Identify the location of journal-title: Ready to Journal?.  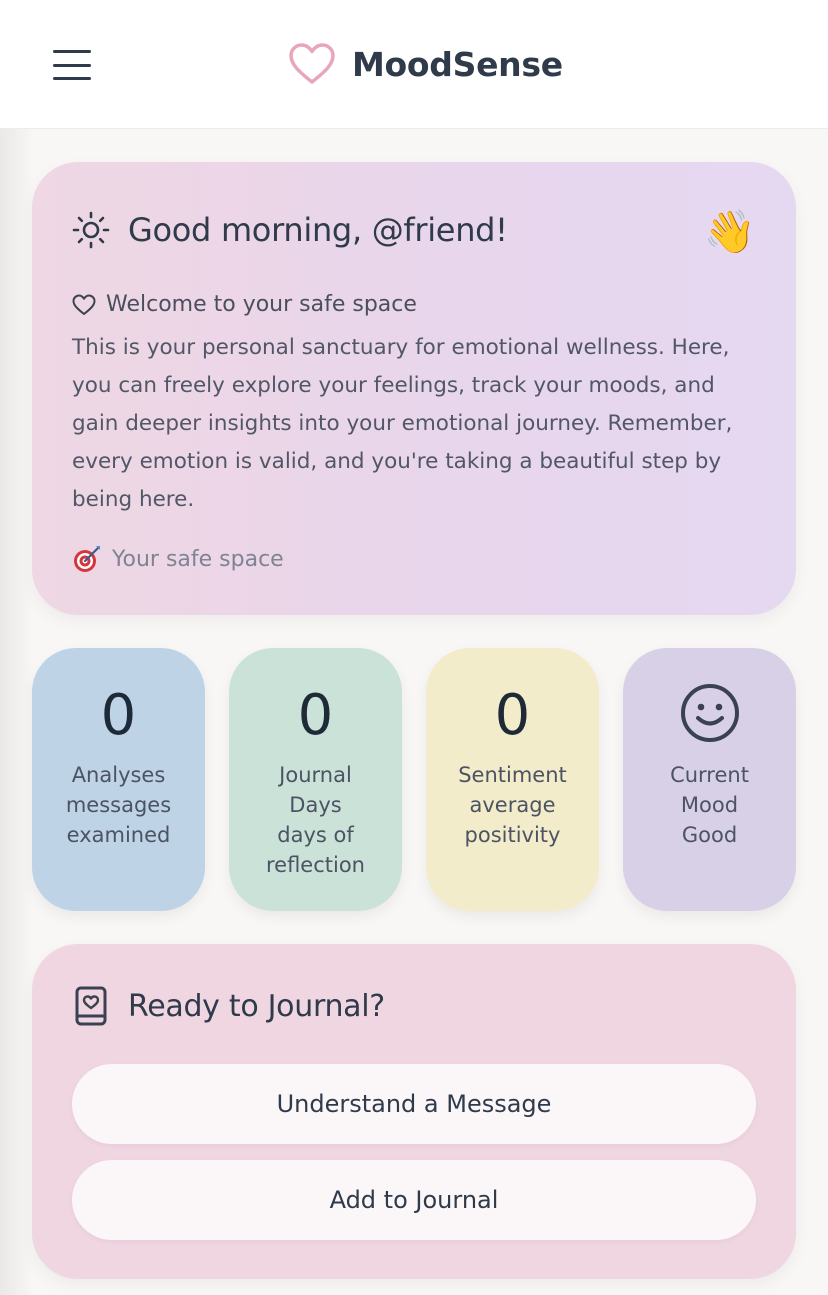
(256, 1006).